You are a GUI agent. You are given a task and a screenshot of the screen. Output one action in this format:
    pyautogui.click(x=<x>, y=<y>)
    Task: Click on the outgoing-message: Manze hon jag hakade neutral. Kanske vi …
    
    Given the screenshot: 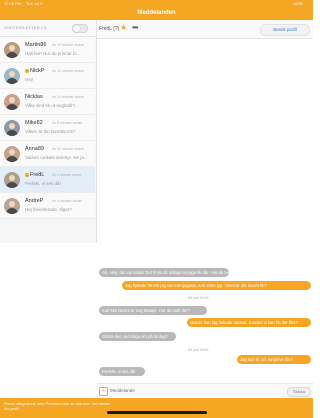 What is the action you would take?
    pyautogui.click(x=249, y=322)
    